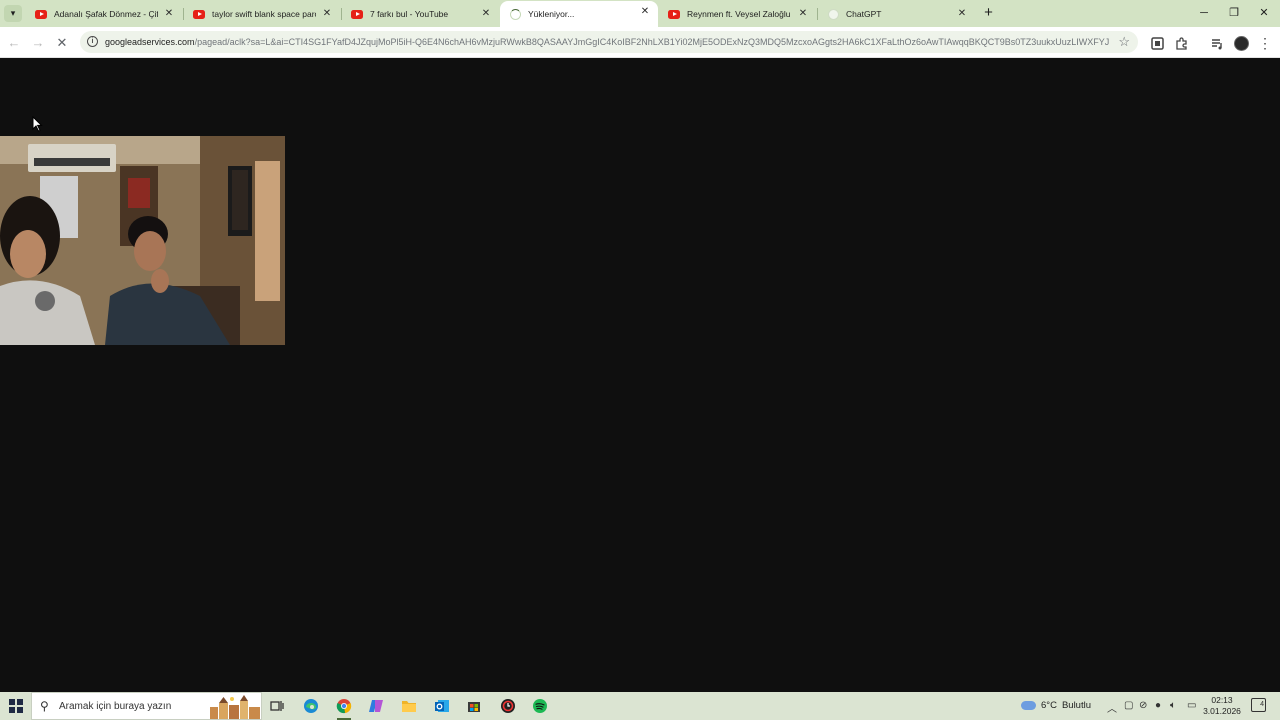 The image size is (1280, 720). Describe the element at coordinates (896, 14) in the screenshot. I see `tab-chatgpt: ChatGPT ✕` at that location.